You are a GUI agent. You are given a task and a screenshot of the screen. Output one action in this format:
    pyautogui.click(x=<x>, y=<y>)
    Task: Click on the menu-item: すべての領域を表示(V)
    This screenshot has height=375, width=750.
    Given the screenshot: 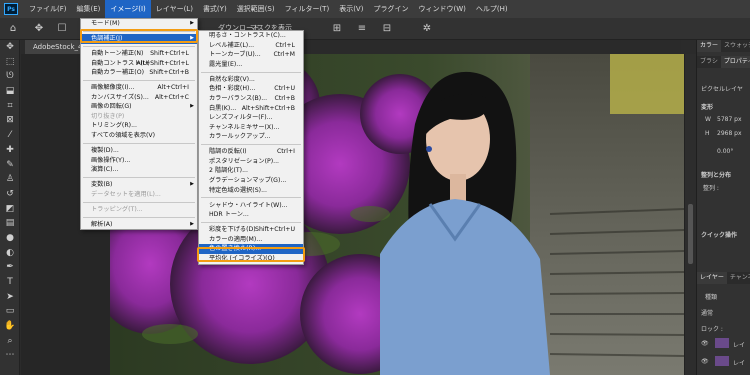 What is the action you would take?
    pyautogui.click(x=139, y=136)
    